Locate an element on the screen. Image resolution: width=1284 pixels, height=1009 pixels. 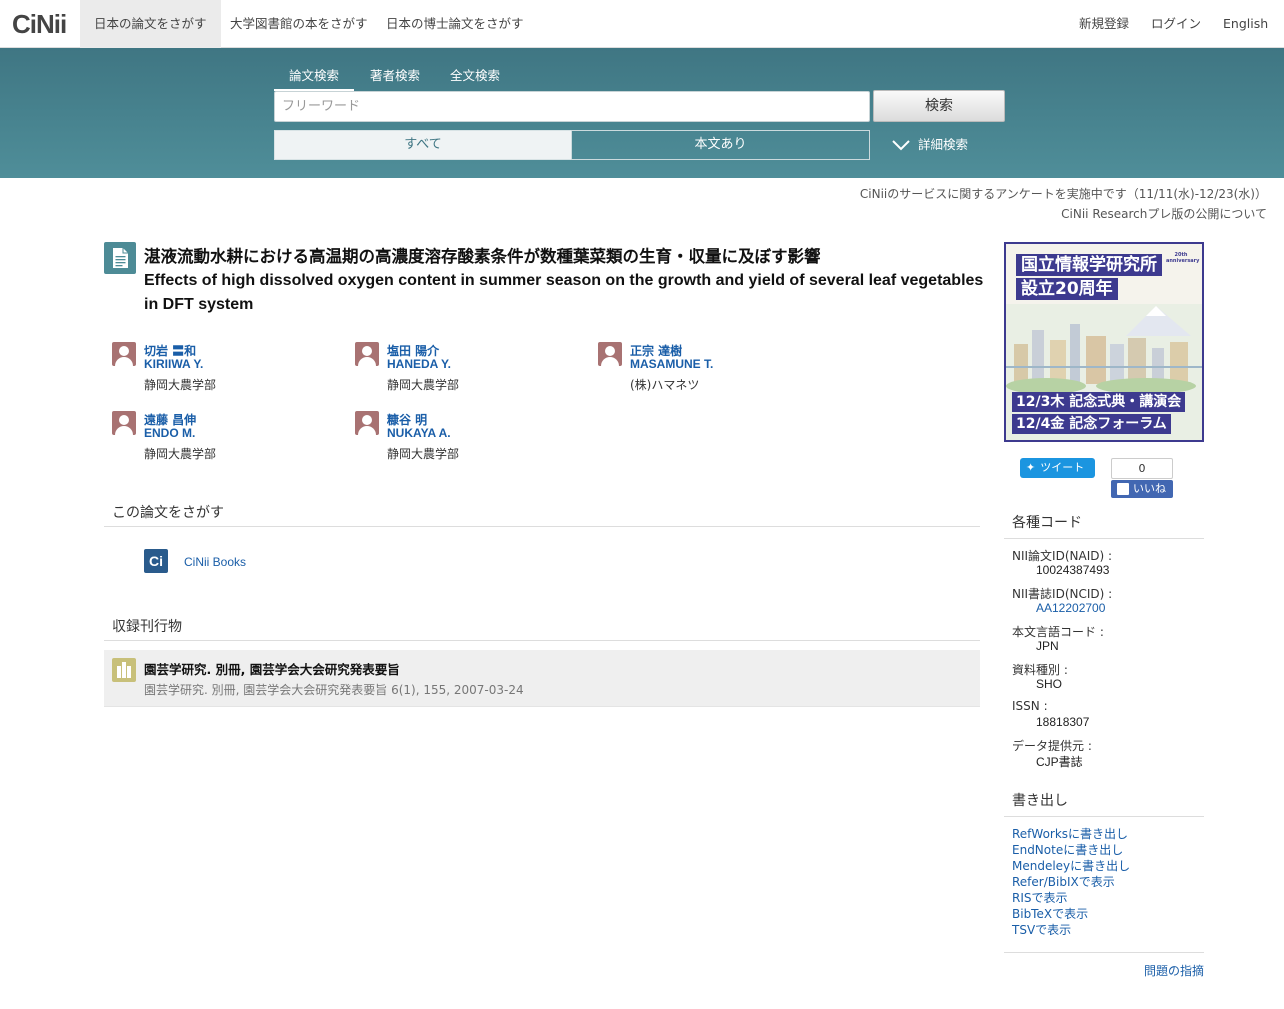
export-refer-link: Refer/BibIXで表示 is located at coordinates (1063, 881).